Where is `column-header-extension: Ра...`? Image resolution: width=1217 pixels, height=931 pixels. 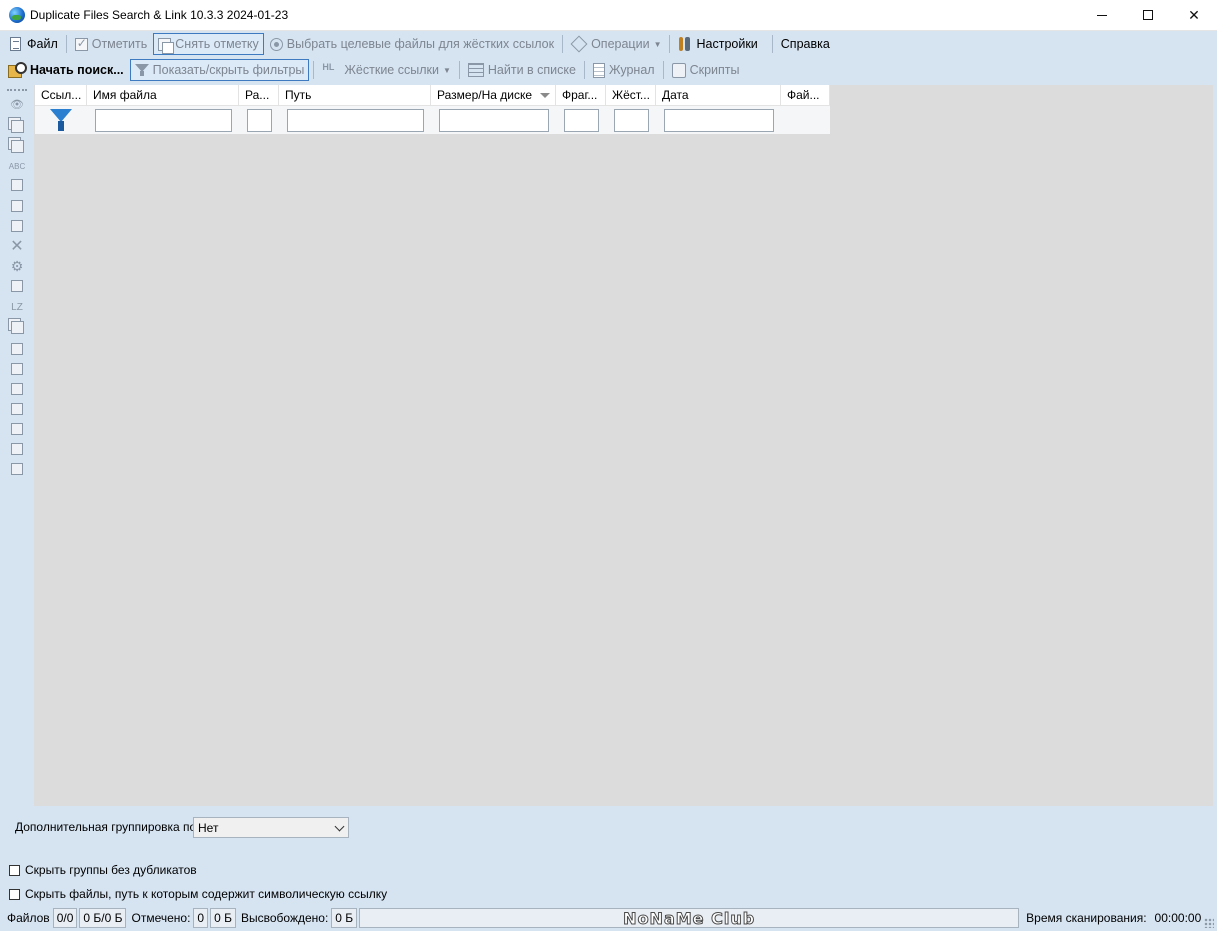 column-header-extension: Ра... is located at coordinates (259, 95).